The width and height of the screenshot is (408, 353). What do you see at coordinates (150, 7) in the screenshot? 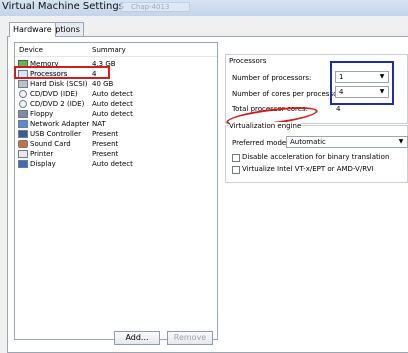
I see `background-window-tab-label: Chap-4013` at bounding box center [150, 7].